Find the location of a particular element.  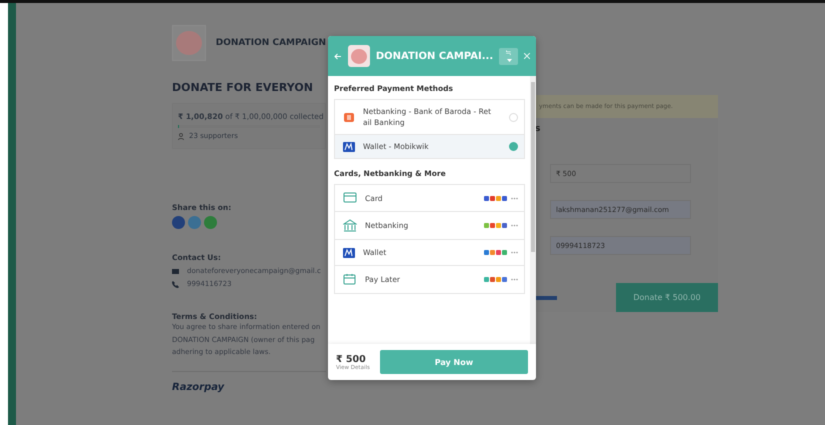

payment-badge-icon is located at coordinates (546, 298).